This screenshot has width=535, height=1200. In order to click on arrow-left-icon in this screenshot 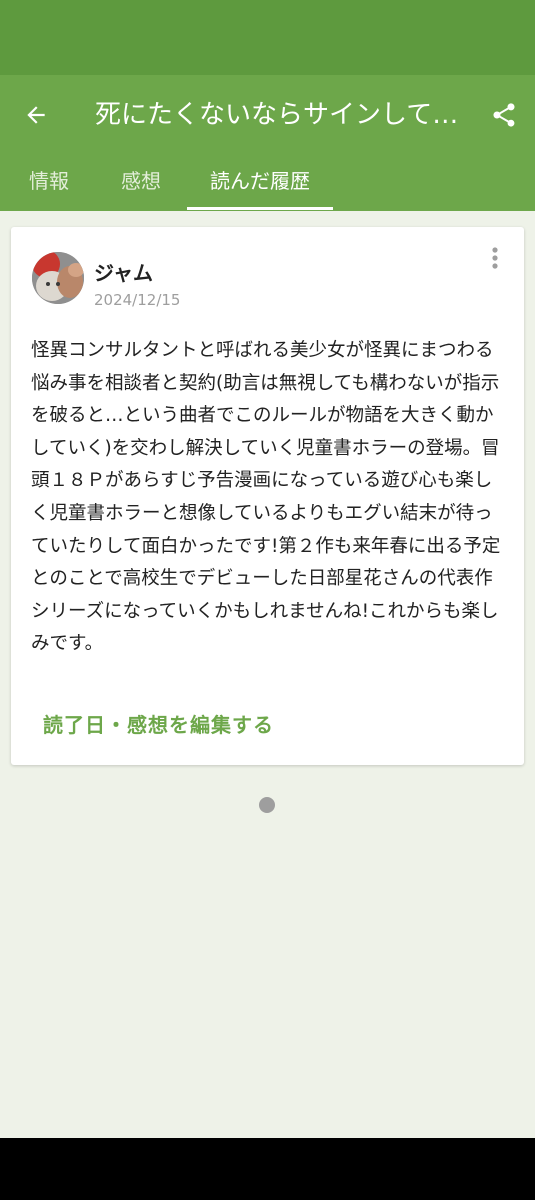, I will do `click(36, 115)`.